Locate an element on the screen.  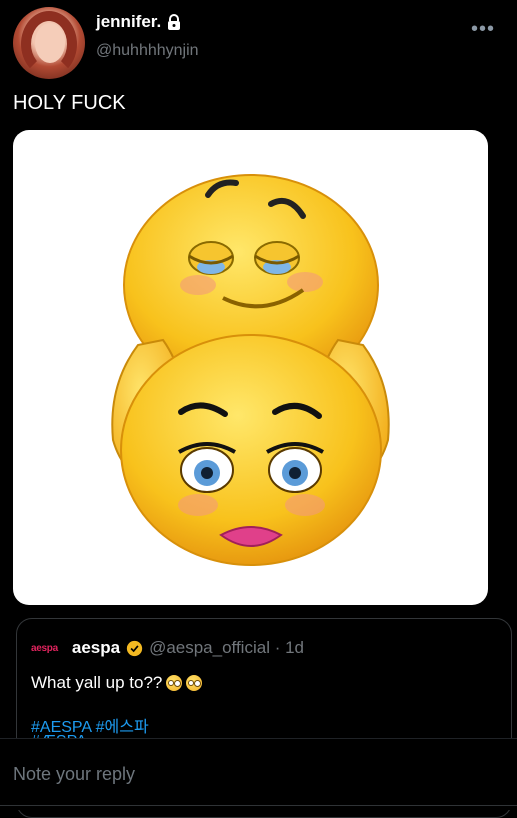
avatar-face is located at coordinates (50, 43).